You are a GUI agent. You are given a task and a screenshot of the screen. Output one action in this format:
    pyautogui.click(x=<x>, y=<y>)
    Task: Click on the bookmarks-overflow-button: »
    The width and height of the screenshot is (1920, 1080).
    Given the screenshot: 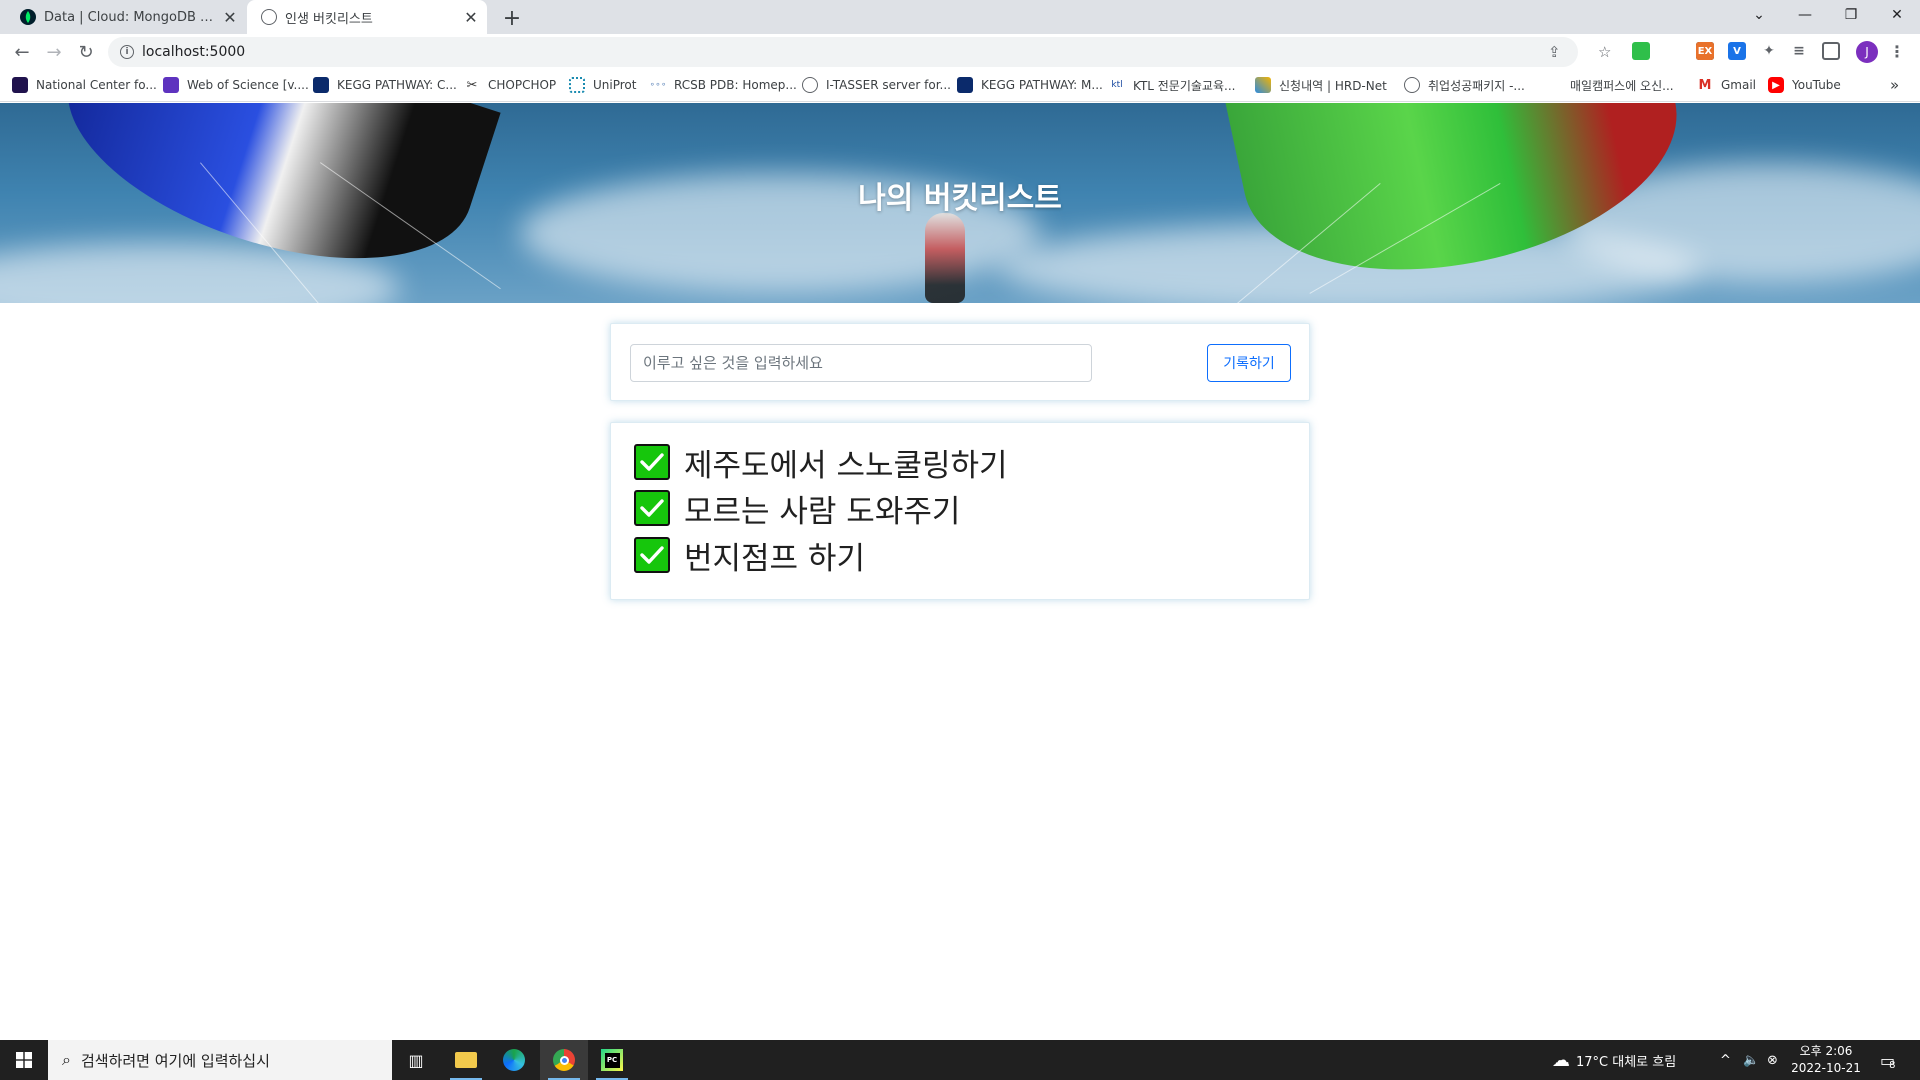 What is the action you would take?
    pyautogui.click(x=1894, y=85)
    